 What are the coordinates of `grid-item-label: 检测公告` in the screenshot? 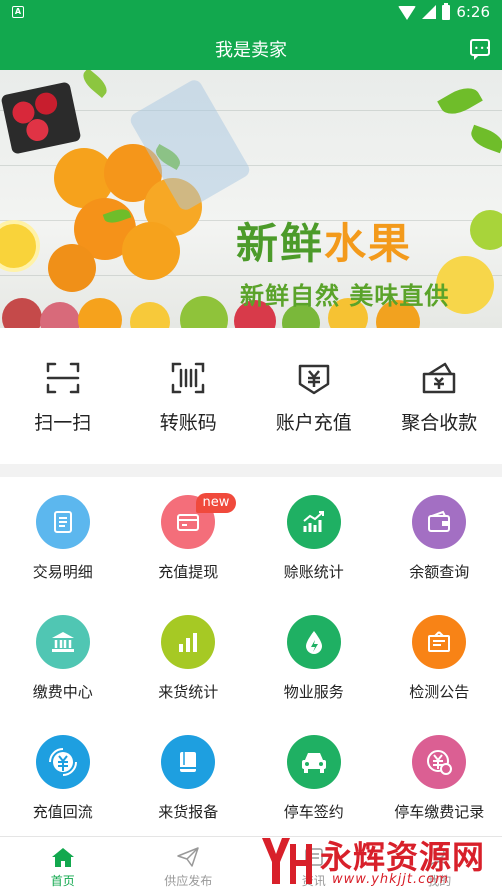 It's located at (439, 692).